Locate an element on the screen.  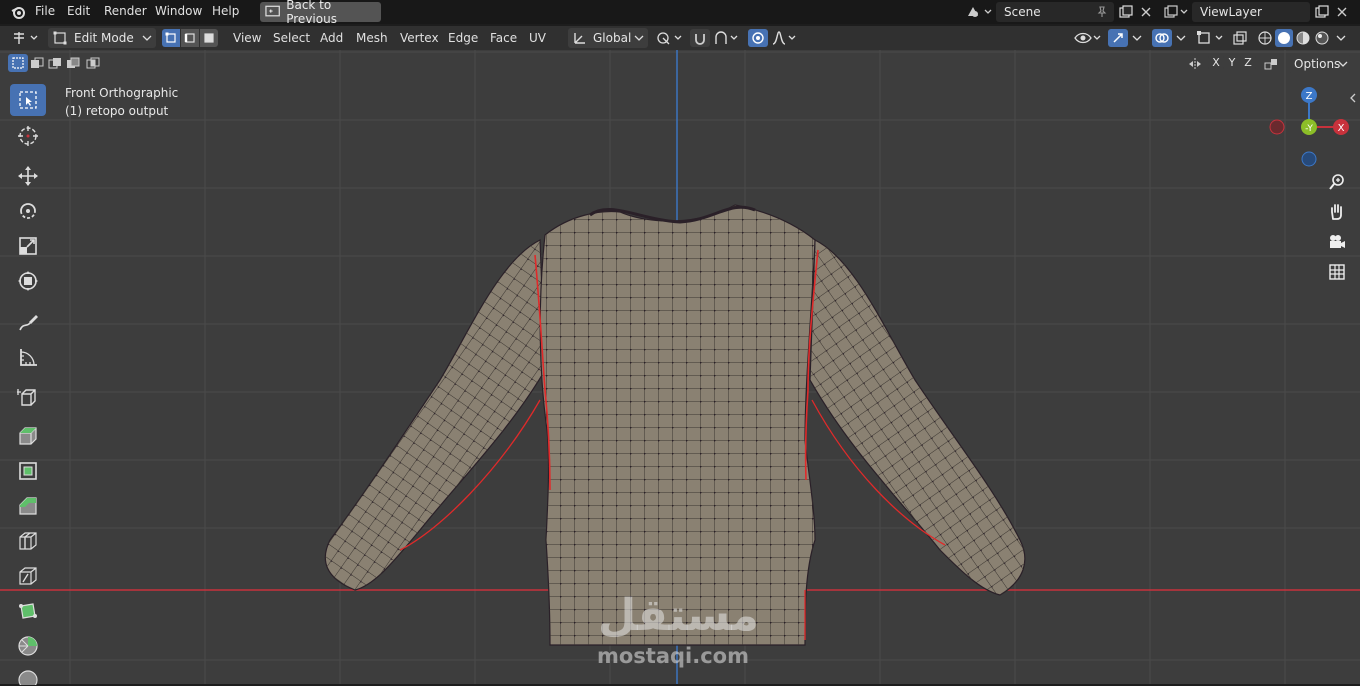
mesh-edit-overlay-icon is located at coordinates (1211, 38).